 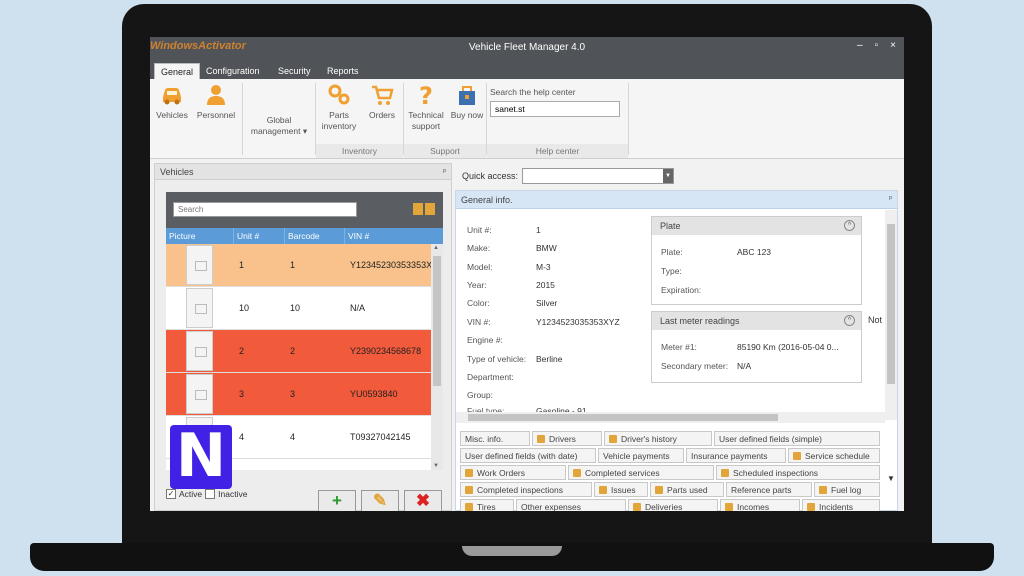 I want to click on subtab-reference-parts: Reference parts, so click(x=769, y=489).